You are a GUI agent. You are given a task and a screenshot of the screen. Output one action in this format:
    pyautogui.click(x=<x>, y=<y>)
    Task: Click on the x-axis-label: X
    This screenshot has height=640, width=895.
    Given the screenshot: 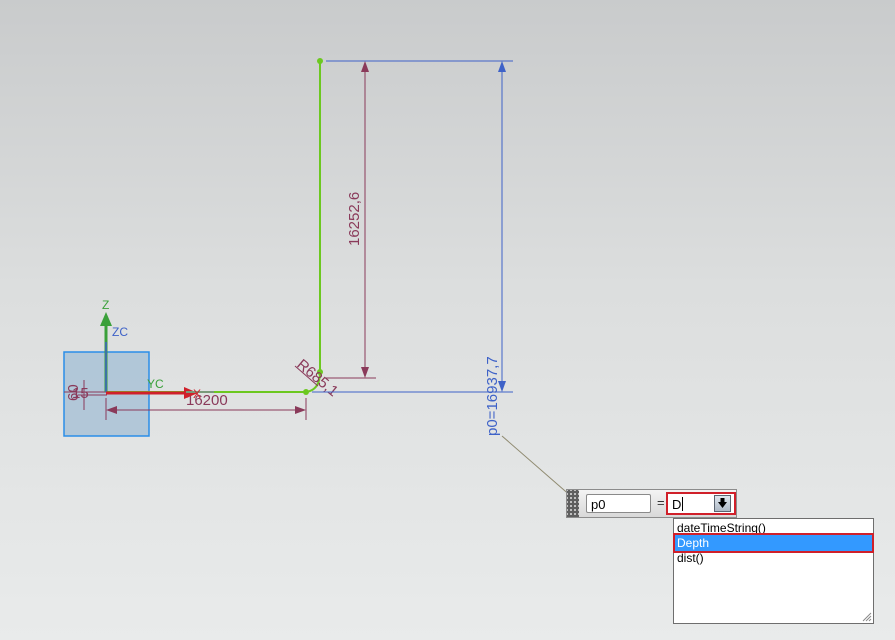 What is the action you would take?
    pyautogui.click(x=197, y=394)
    